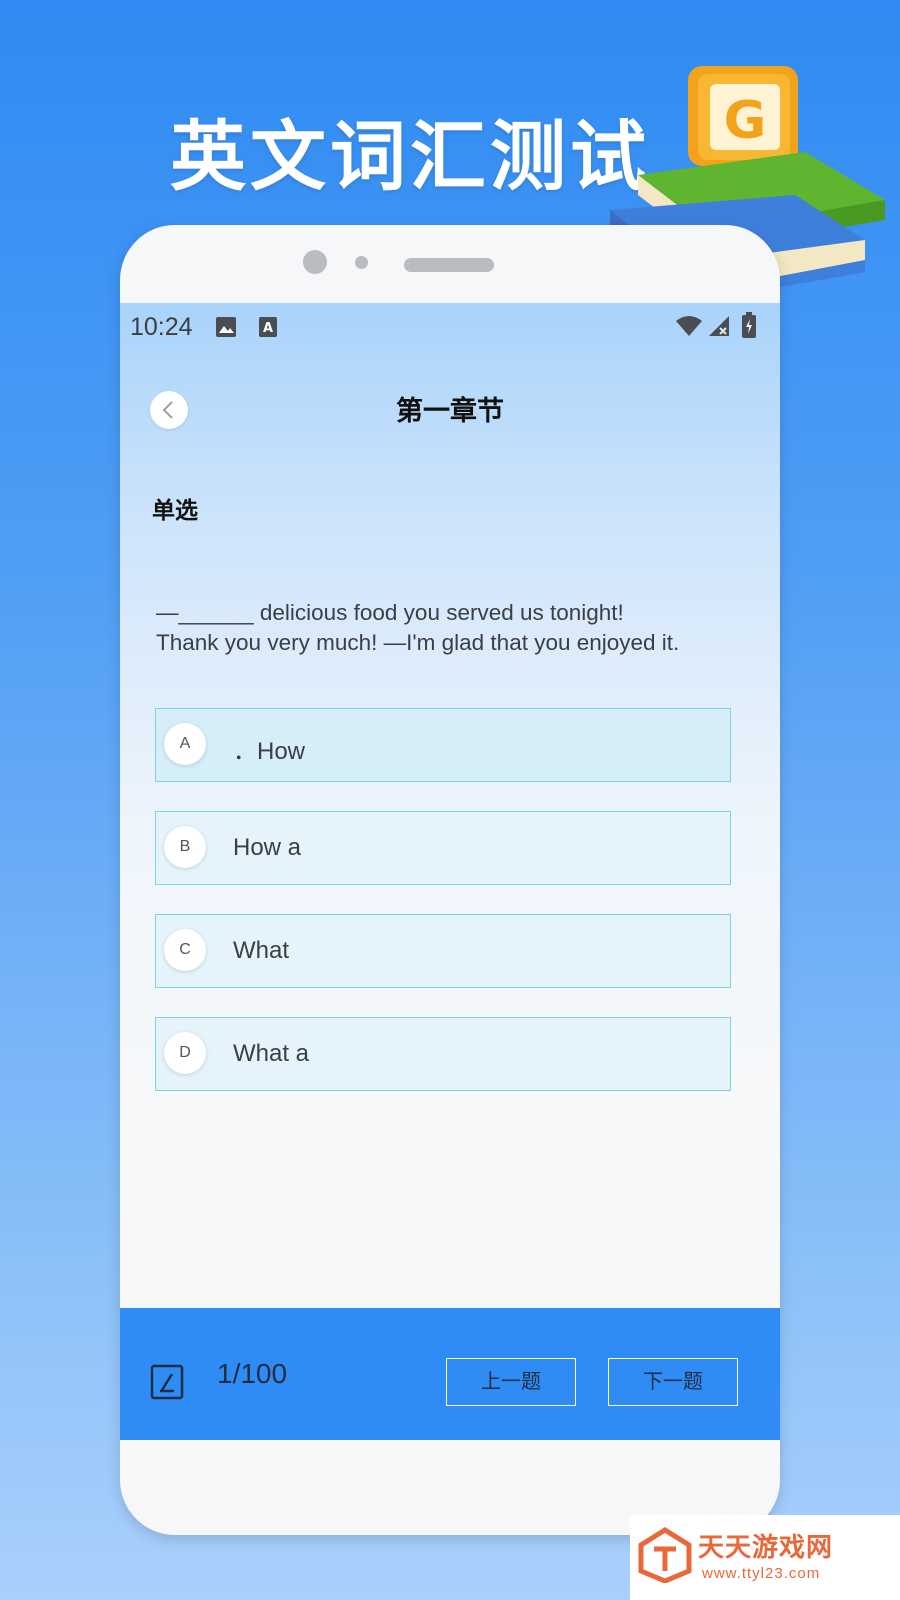 This screenshot has height=1600, width=900. What do you see at coordinates (443, 848) in the screenshot?
I see `option-b: B How a` at bounding box center [443, 848].